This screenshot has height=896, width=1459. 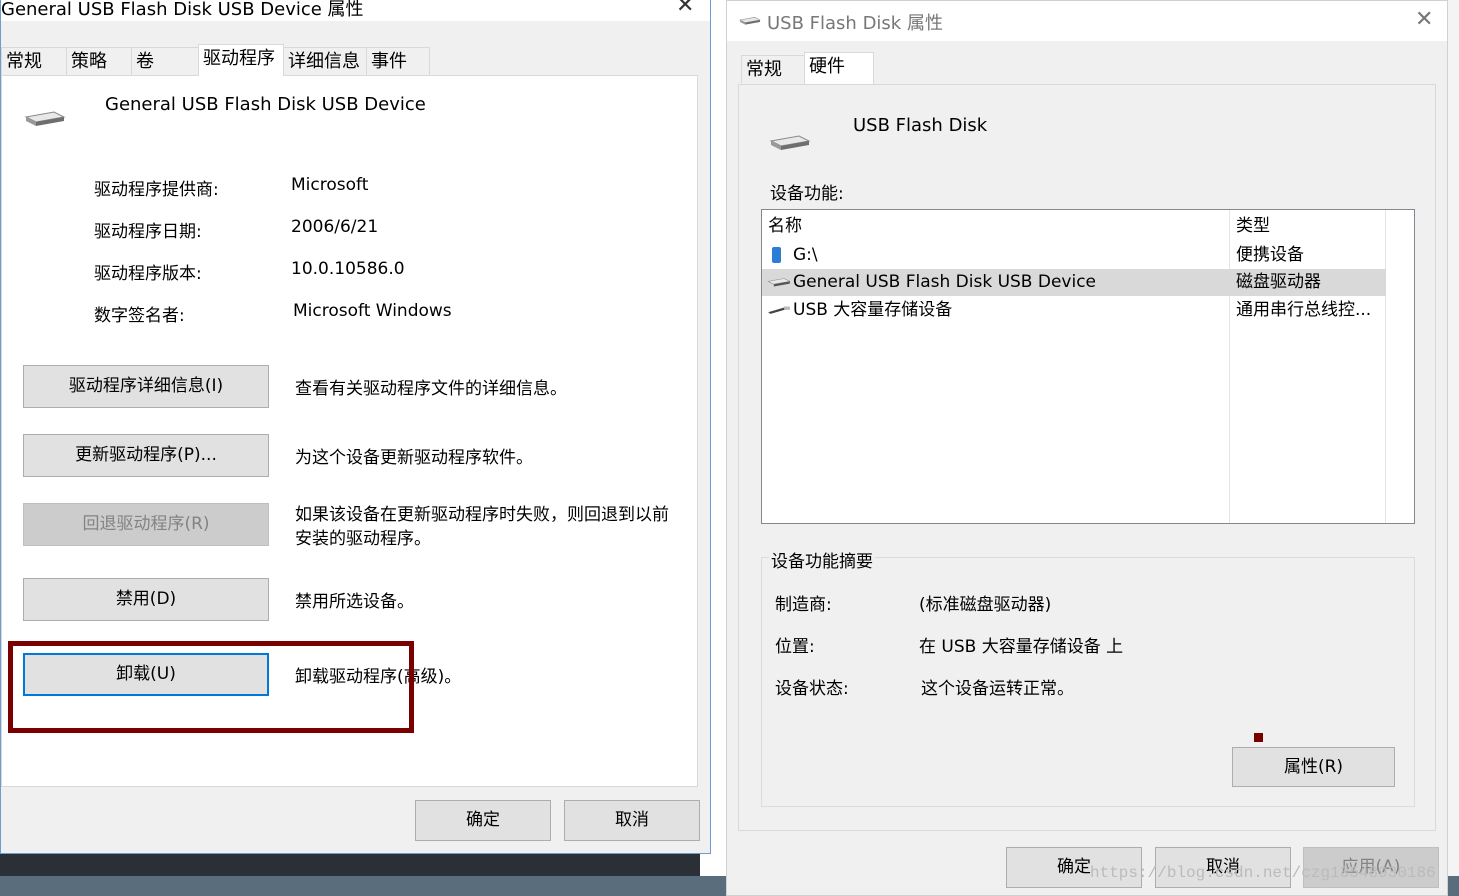 I want to click on tab-events: 事件, so click(x=398, y=61).